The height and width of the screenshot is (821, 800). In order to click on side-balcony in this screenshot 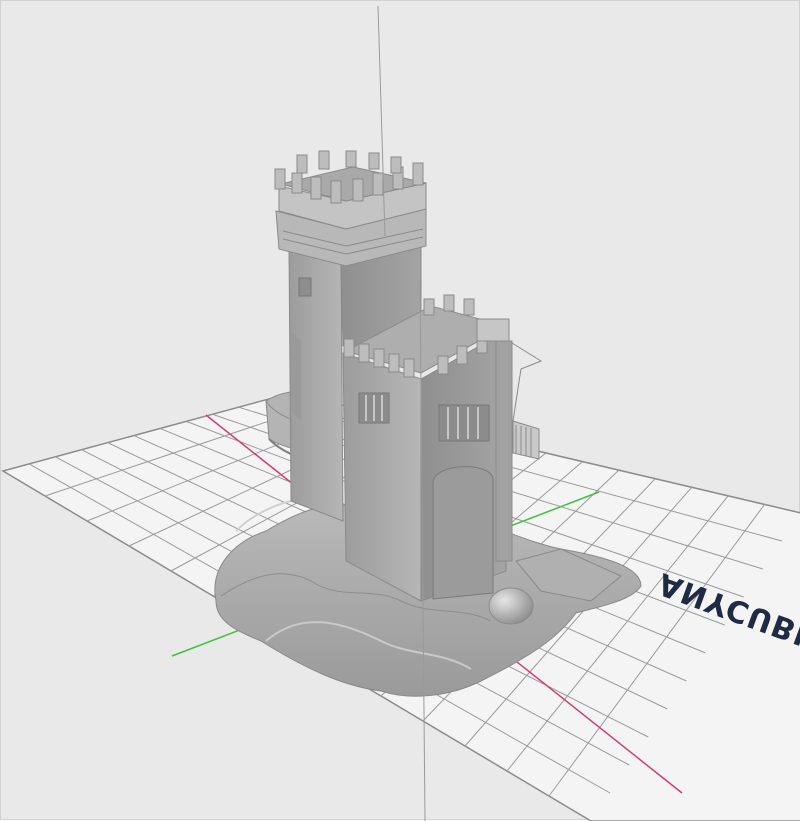, I will do `click(527, 401)`.